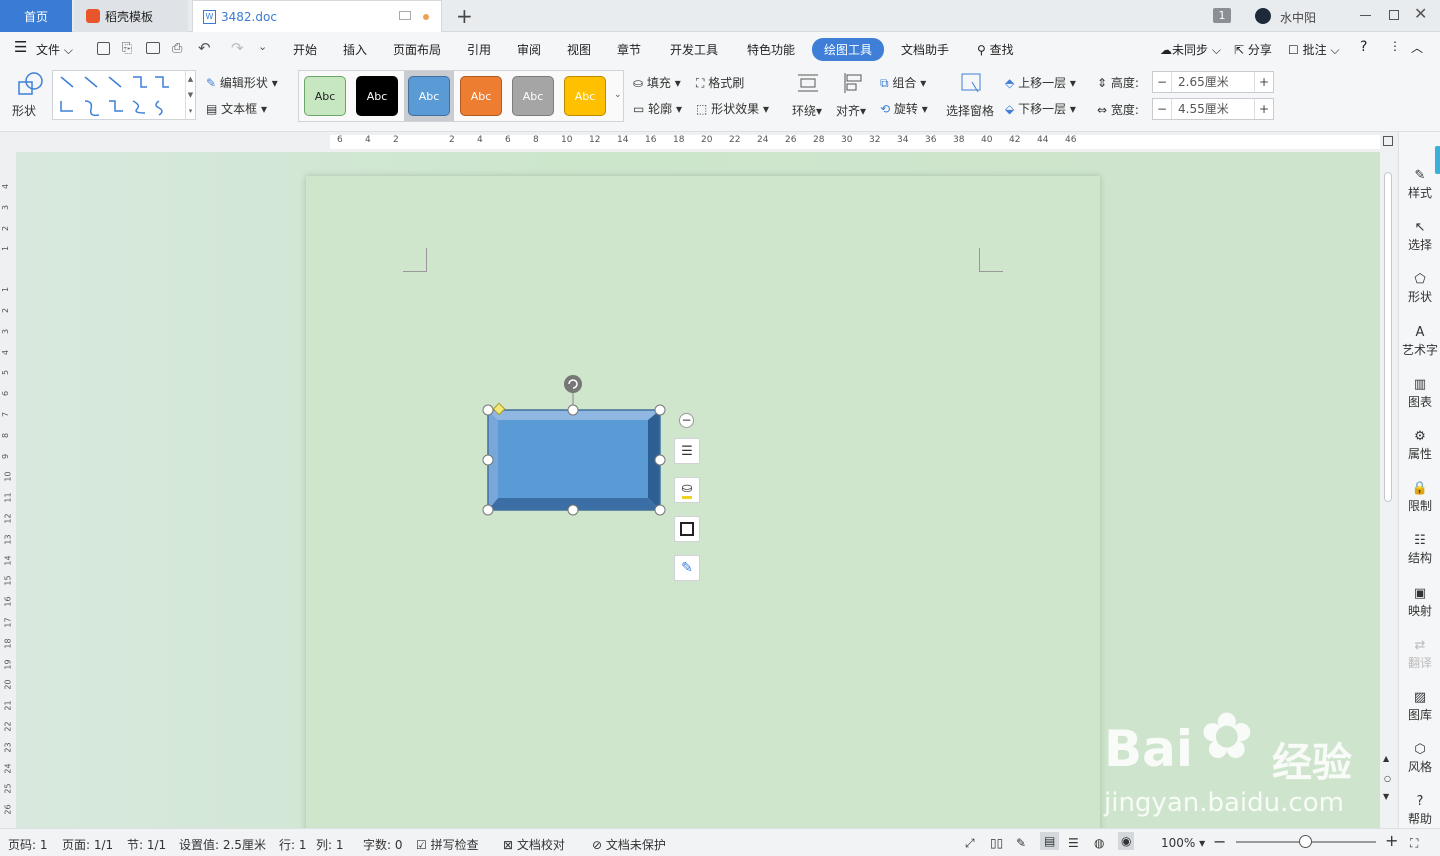  What do you see at coordinates (687, 490) in the screenshot?
I see `float-fill-button: ⛀` at bounding box center [687, 490].